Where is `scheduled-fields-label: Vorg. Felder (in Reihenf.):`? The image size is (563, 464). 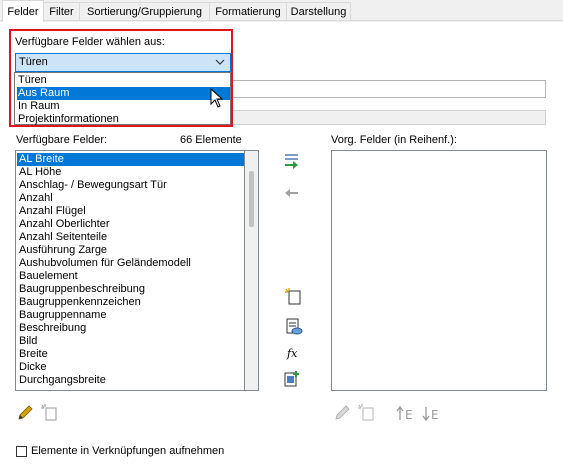
scheduled-fields-label: Vorg. Felder (in Reihenf.): is located at coordinates (394, 140).